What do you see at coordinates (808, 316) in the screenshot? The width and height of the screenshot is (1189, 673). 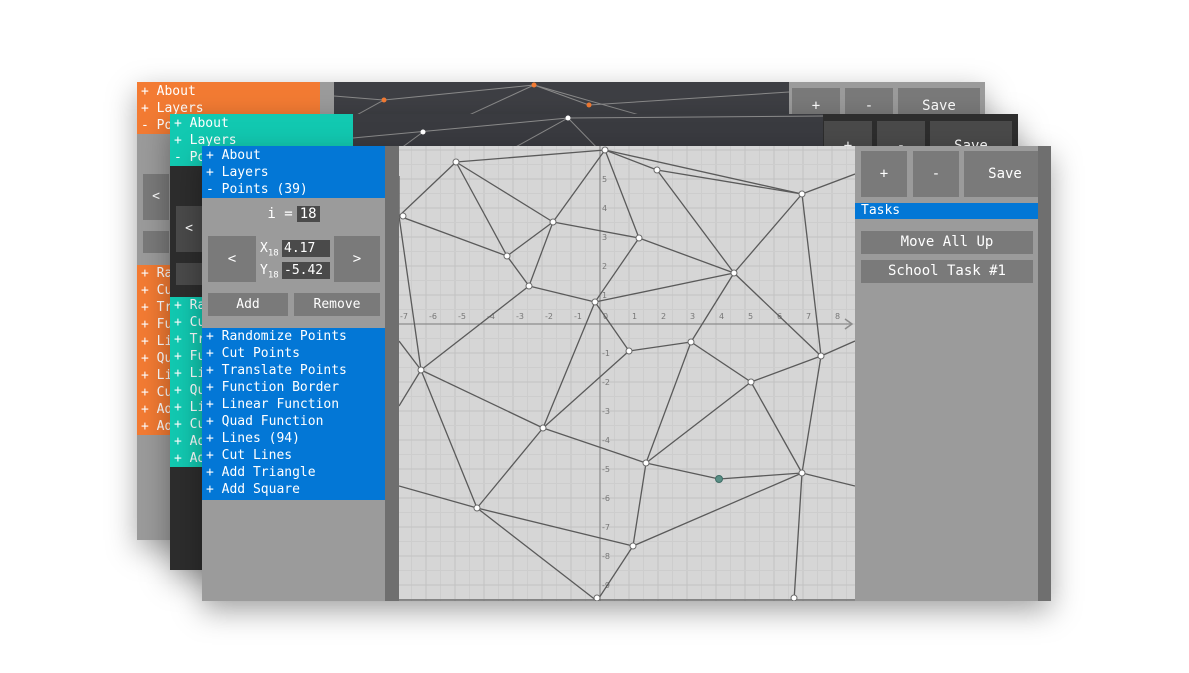 I see `x-tick-label: 7` at bounding box center [808, 316].